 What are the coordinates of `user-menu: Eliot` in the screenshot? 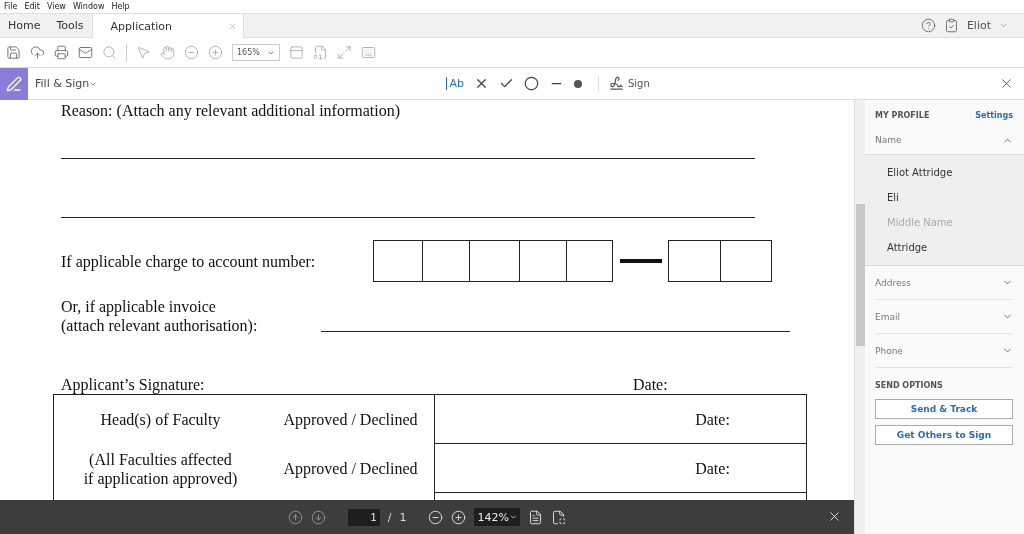 It's located at (978, 25).